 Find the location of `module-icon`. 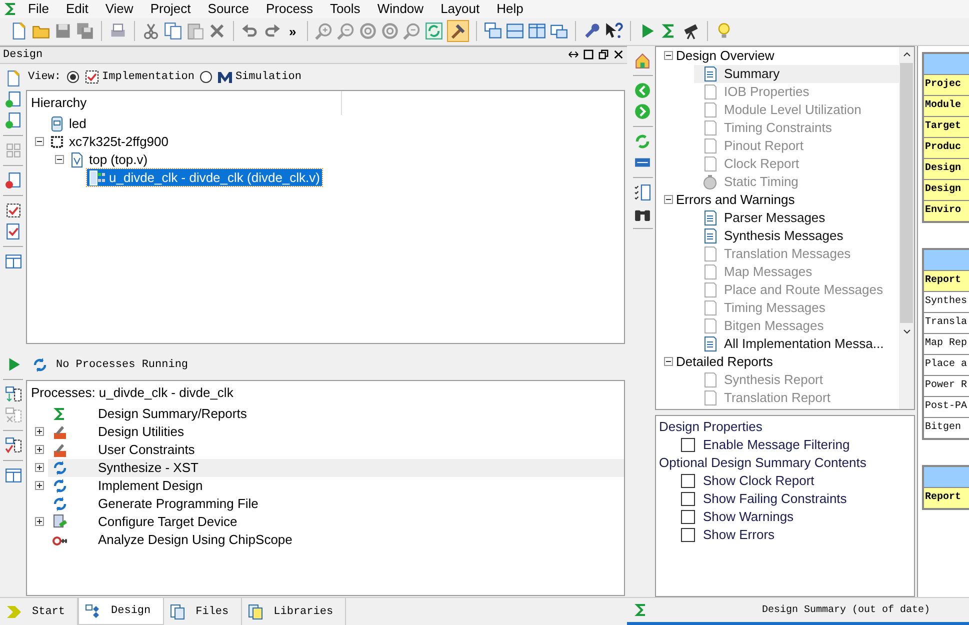

module-icon is located at coordinates (97, 178).